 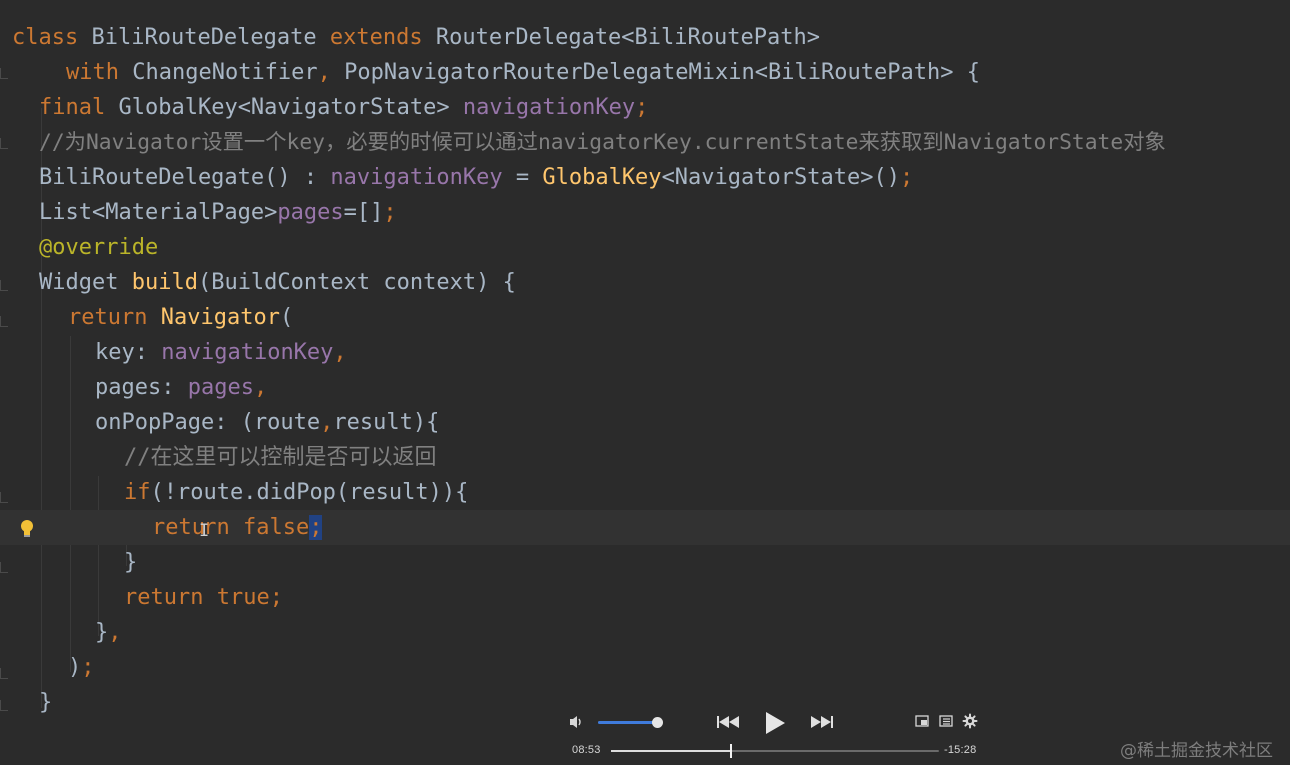 I want to click on video-controls: 08:53 -15:28, so click(x=780, y=732).